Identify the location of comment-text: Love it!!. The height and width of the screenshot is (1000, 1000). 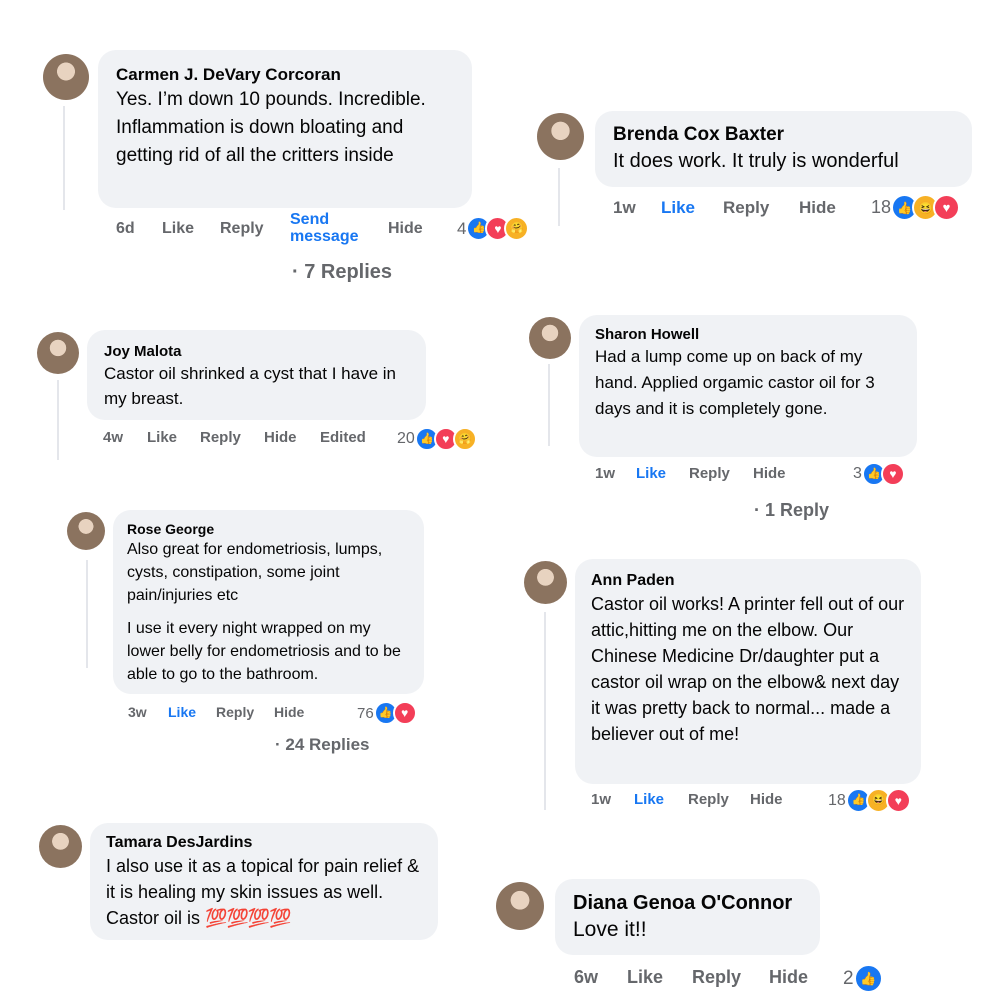
(610, 929).